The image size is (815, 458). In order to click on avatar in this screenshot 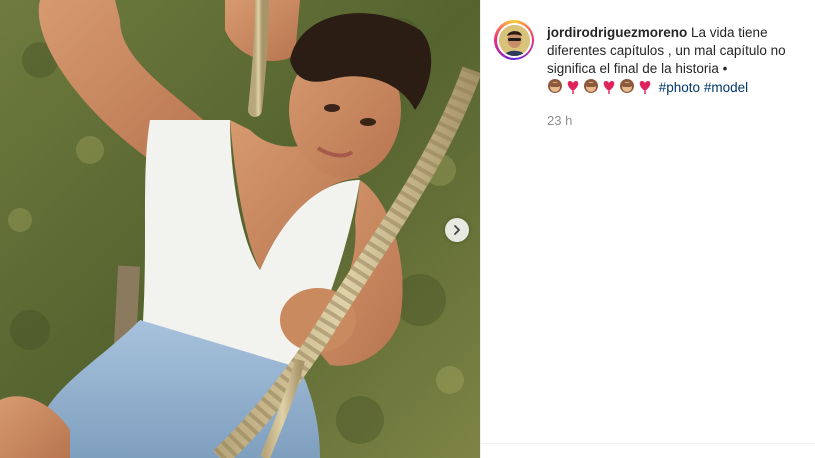, I will do `click(514, 40)`.